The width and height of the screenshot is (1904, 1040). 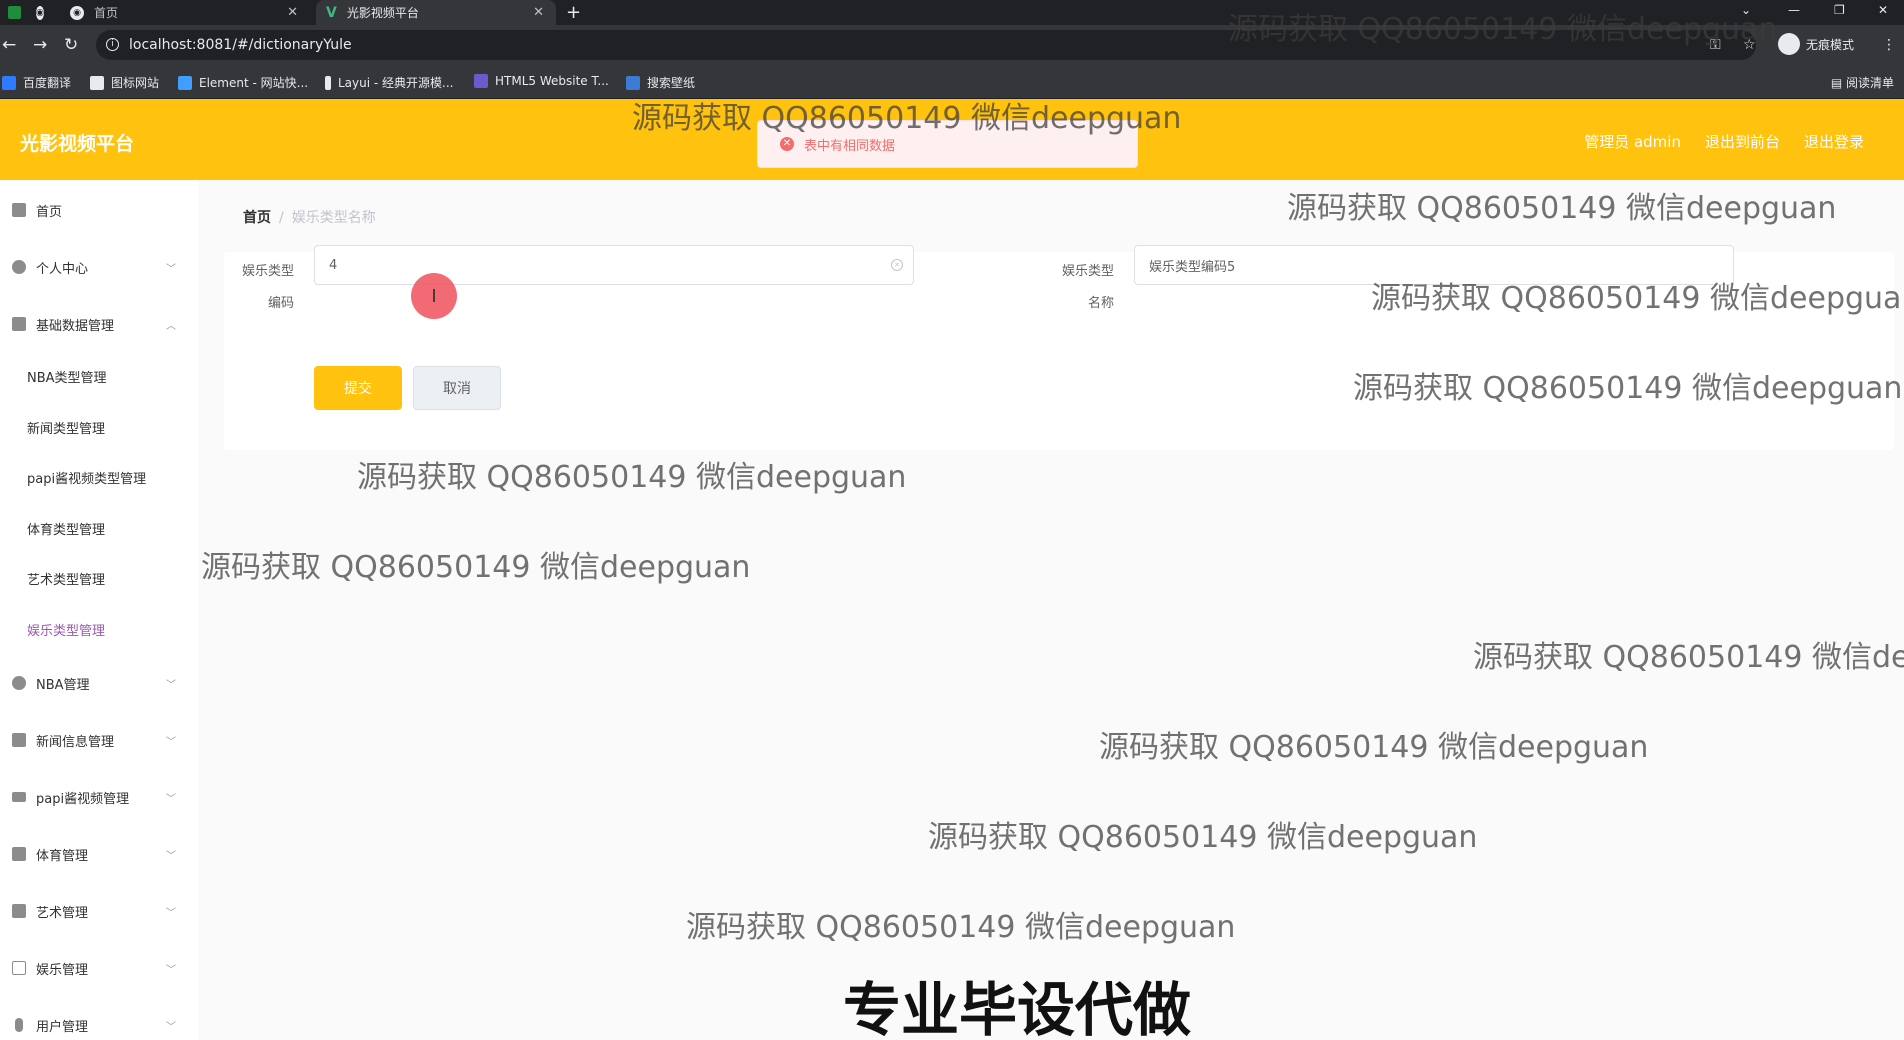 I want to click on bookmark-item: 百度翻译, so click(x=36, y=82).